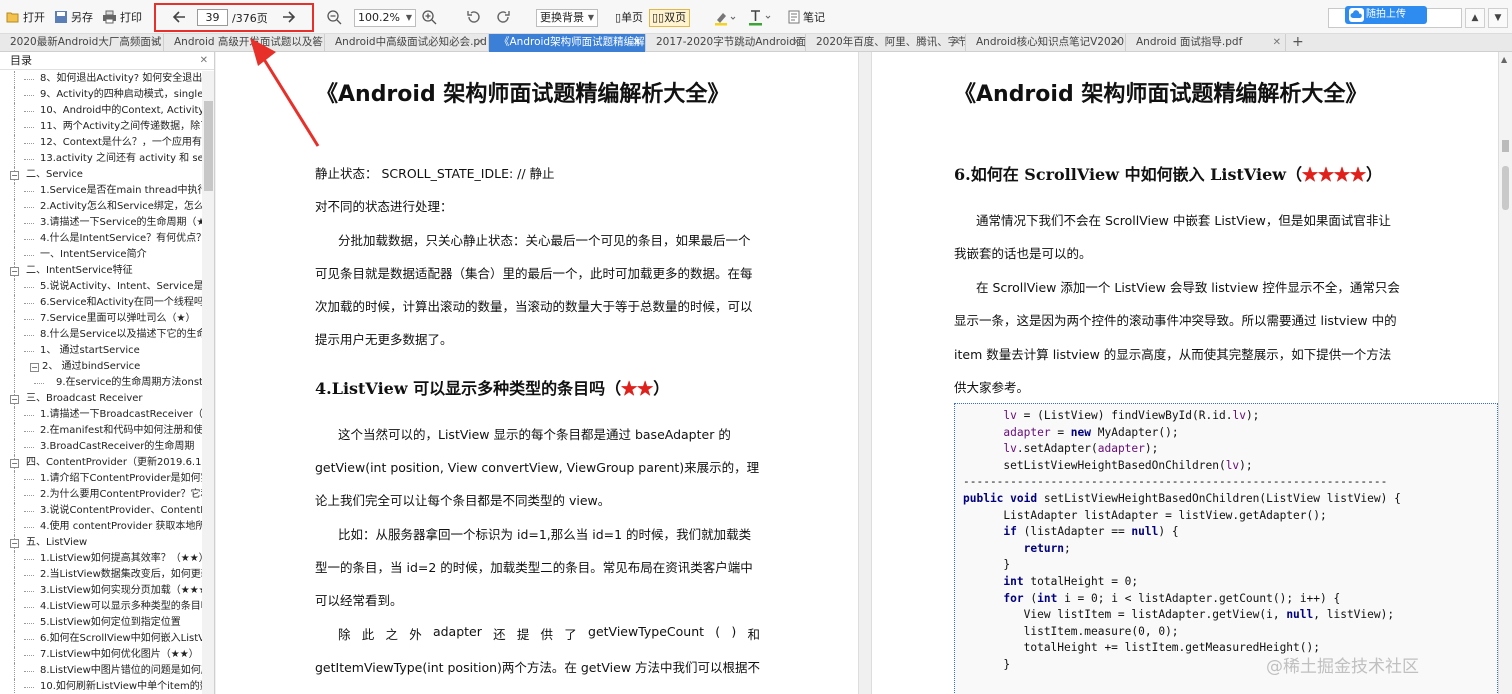  What do you see at coordinates (101, 223) in the screenshot?
I see `toc-item: 3.请描述一下Service的生命周期（★★` at bounding box center [101, 223].